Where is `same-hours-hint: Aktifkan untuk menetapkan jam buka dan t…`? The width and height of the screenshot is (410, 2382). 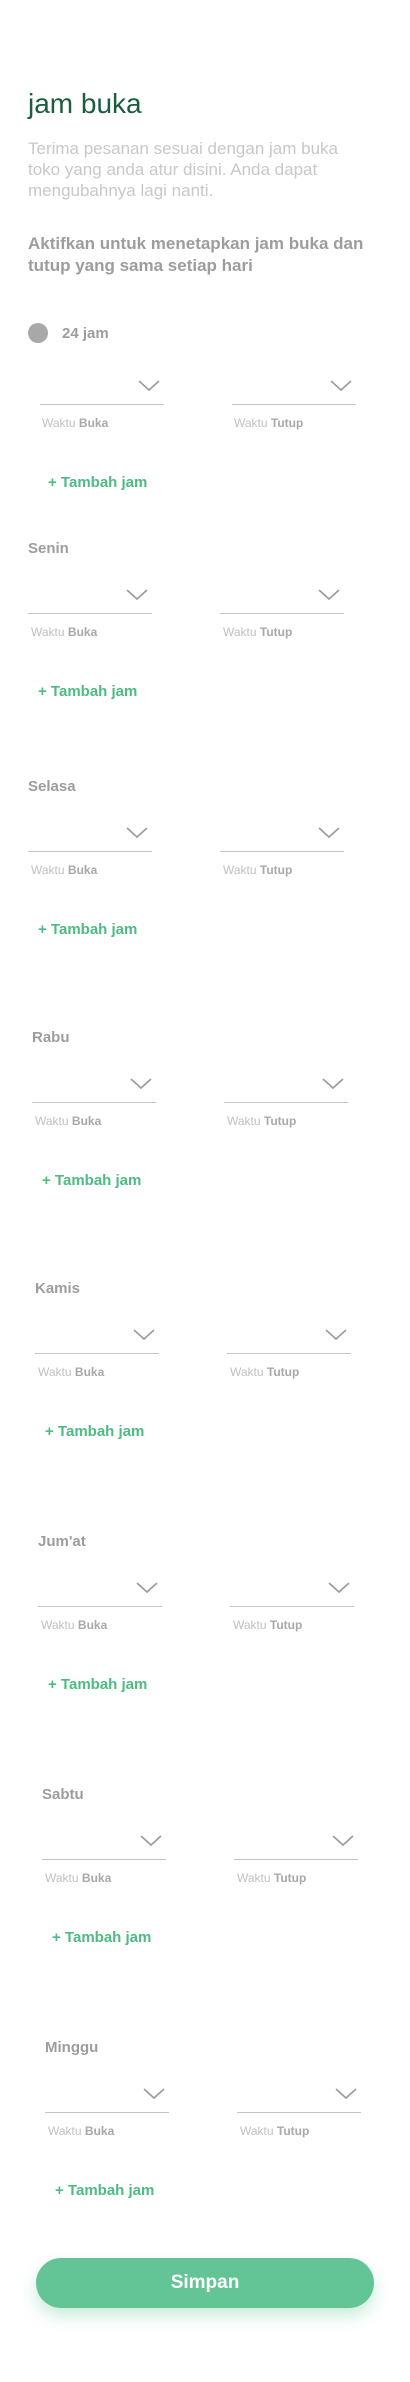 same-hours-hint: Aktifkan untuk menetapkan jam buka dan t… is located at coordinates (196, 254).